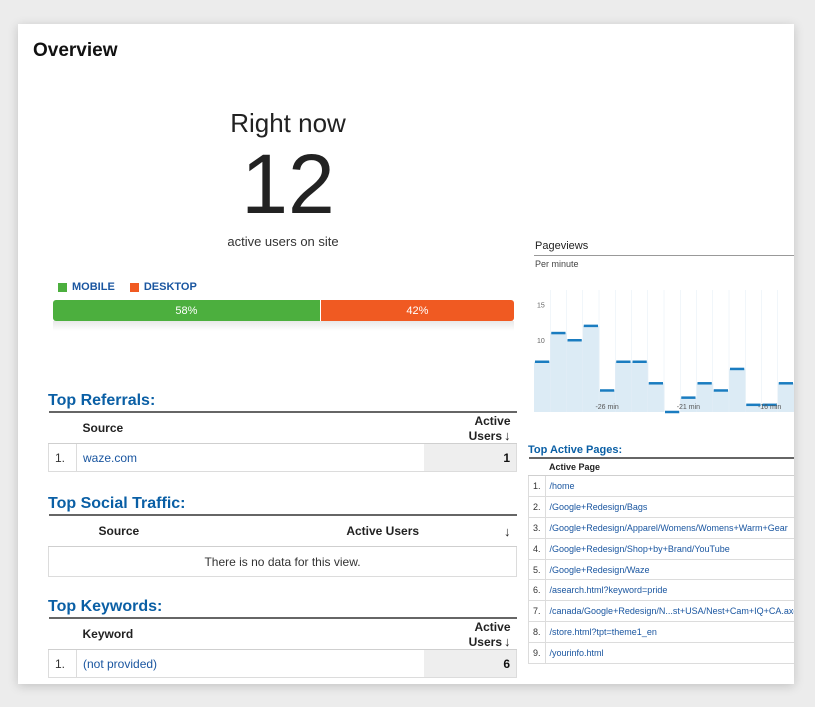 This screenshot has width=815, height=707. I want to click on device-split-bar: 58% 42%, so click(283, 310).